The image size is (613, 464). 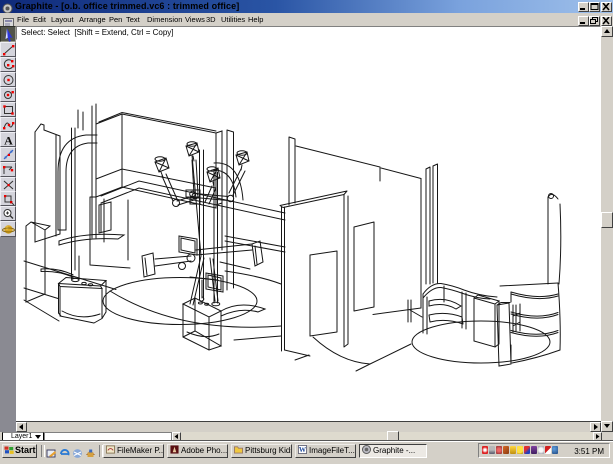 What do you see at coordinates (8, 140) in the screenshot?
I see `svg-text: A` at bounding box center [8, 140].